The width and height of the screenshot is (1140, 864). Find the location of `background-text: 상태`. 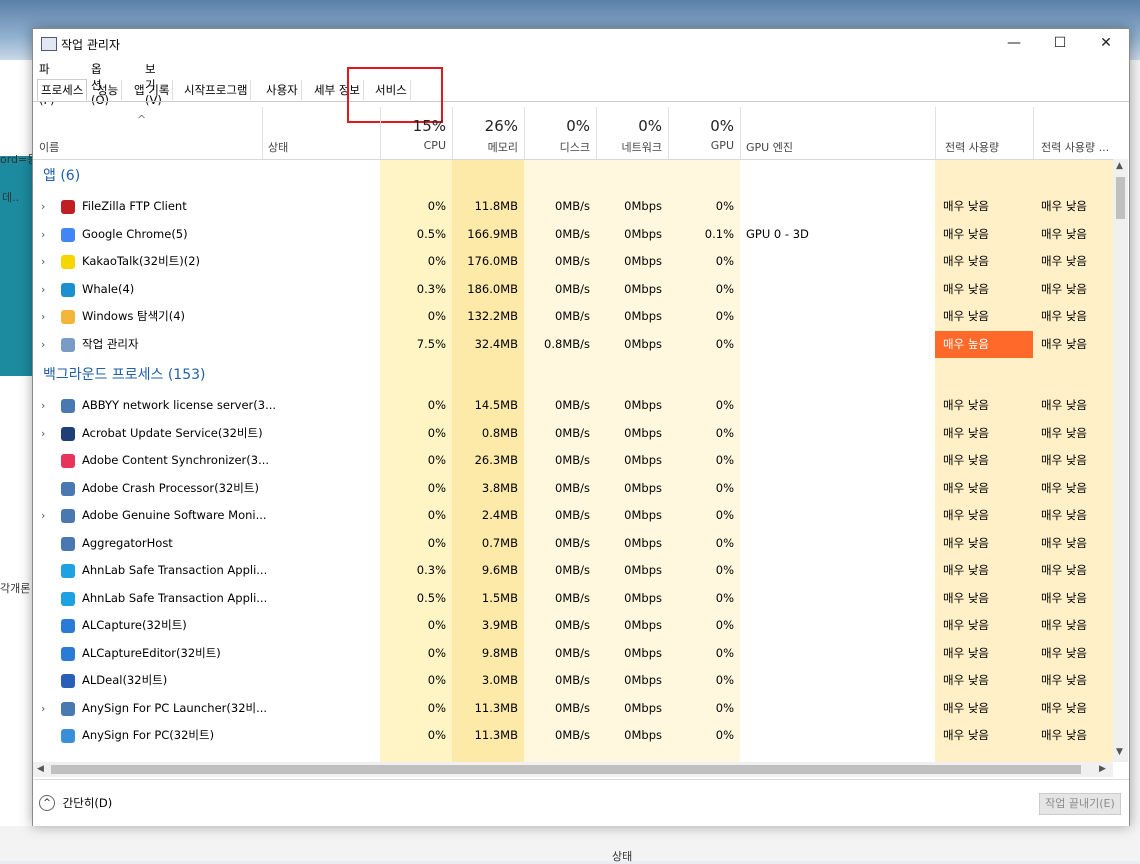

background-text: 상태 is located at coordinates (622, 856).